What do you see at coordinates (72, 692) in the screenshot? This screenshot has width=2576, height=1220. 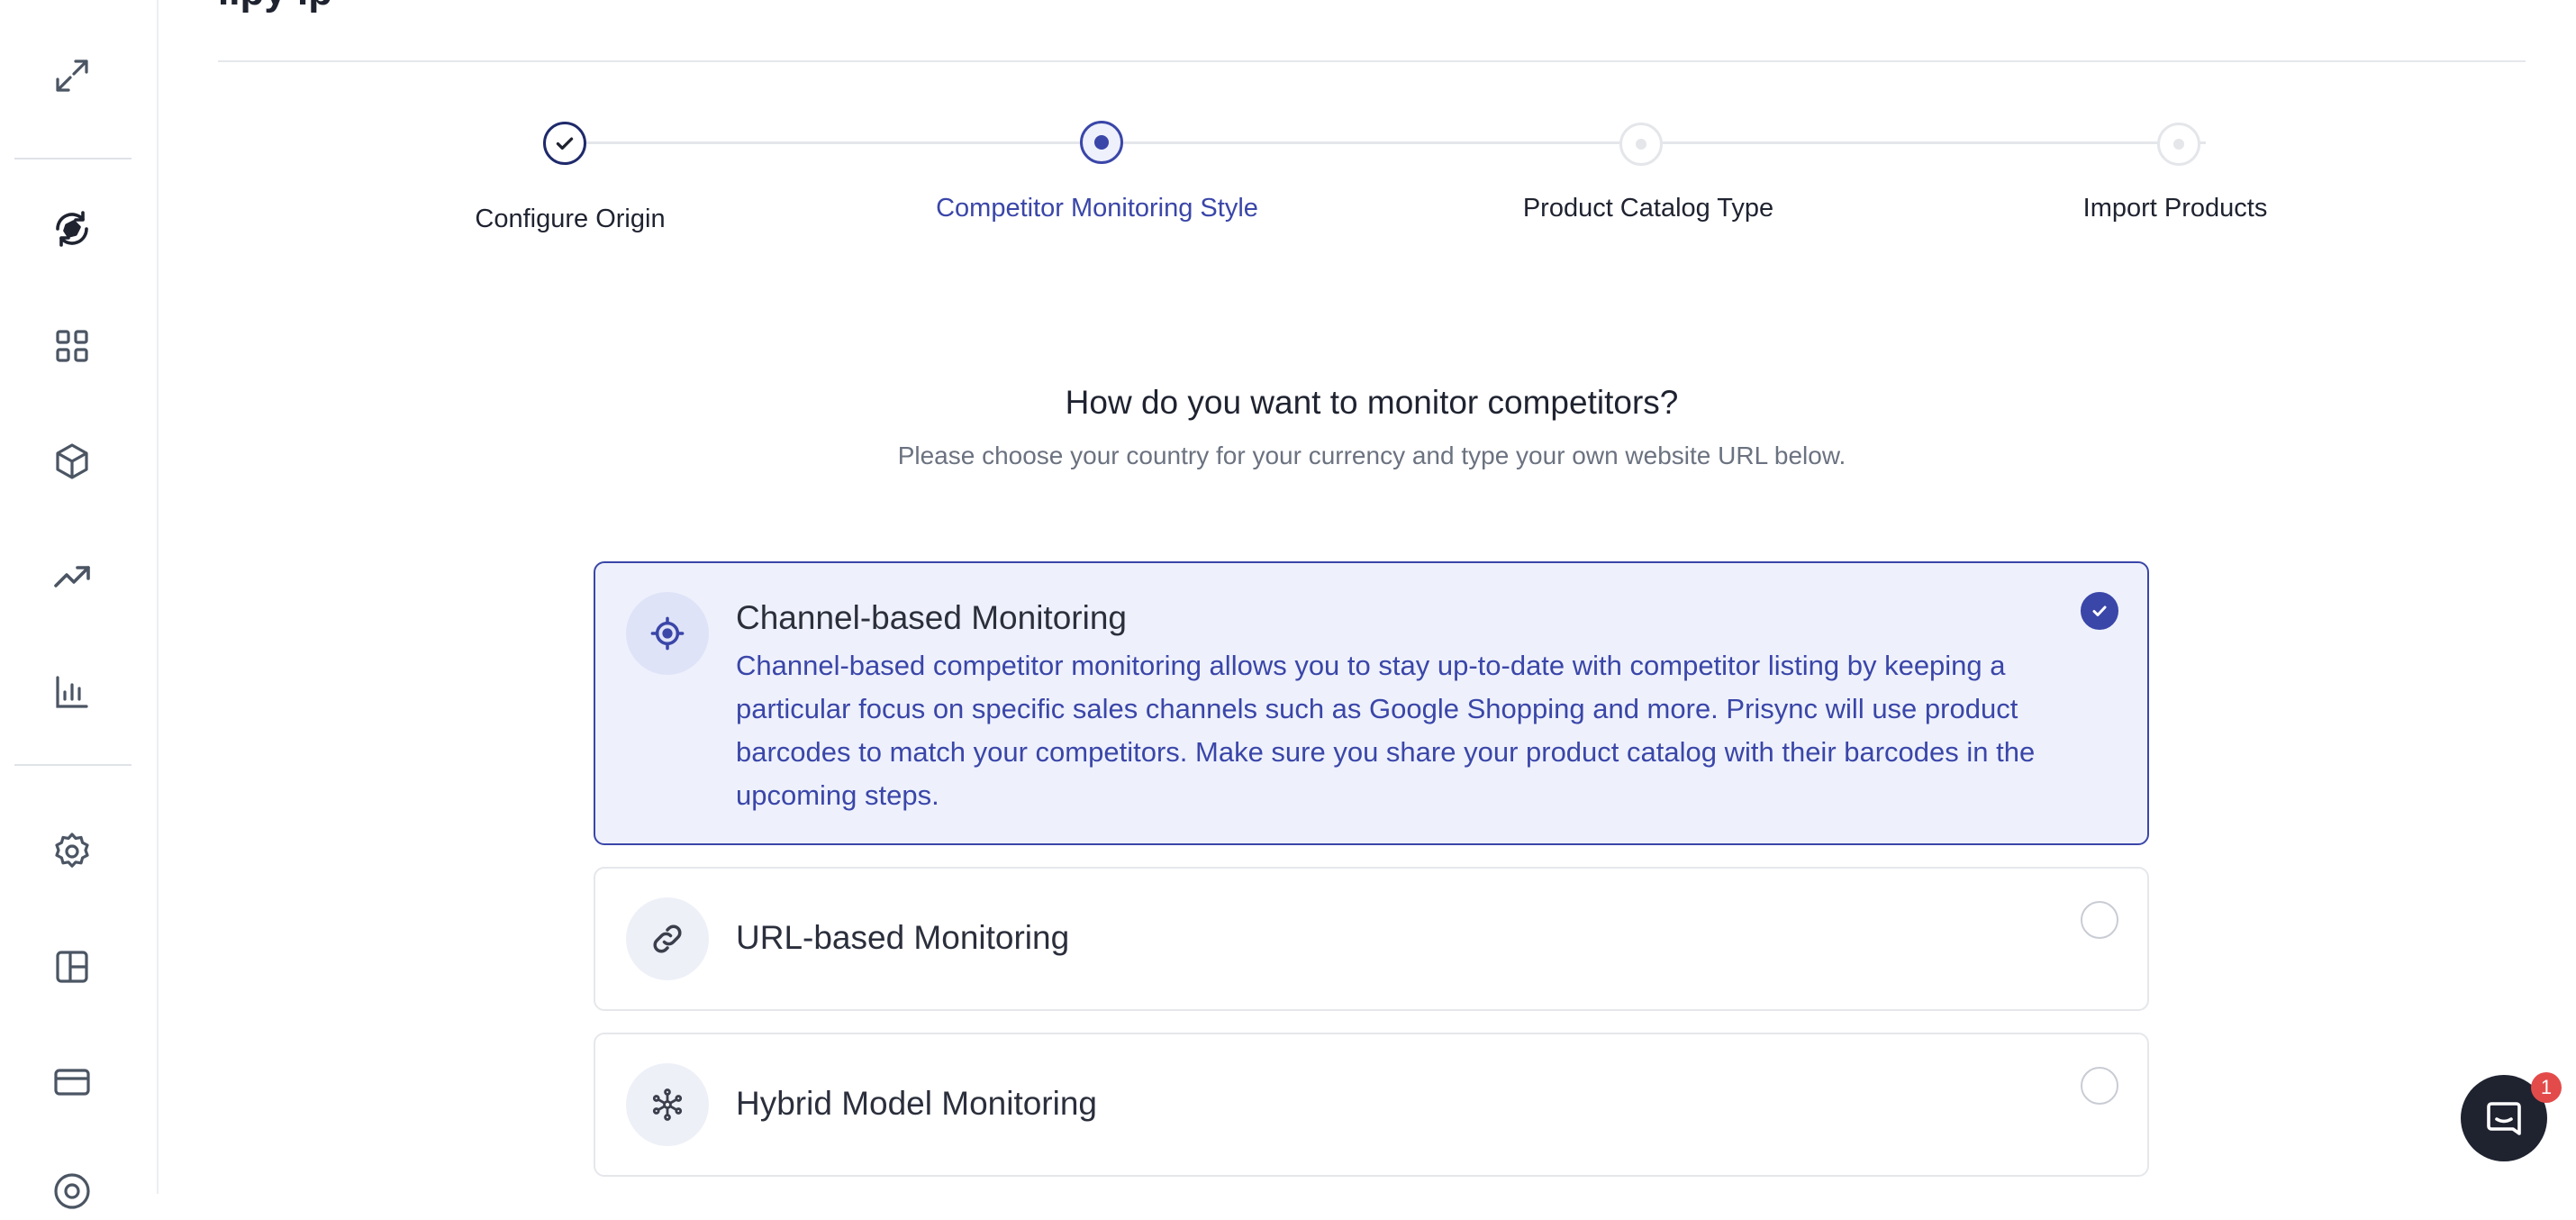 I see `bar-chart-icon` at bounding box center [72, 692].